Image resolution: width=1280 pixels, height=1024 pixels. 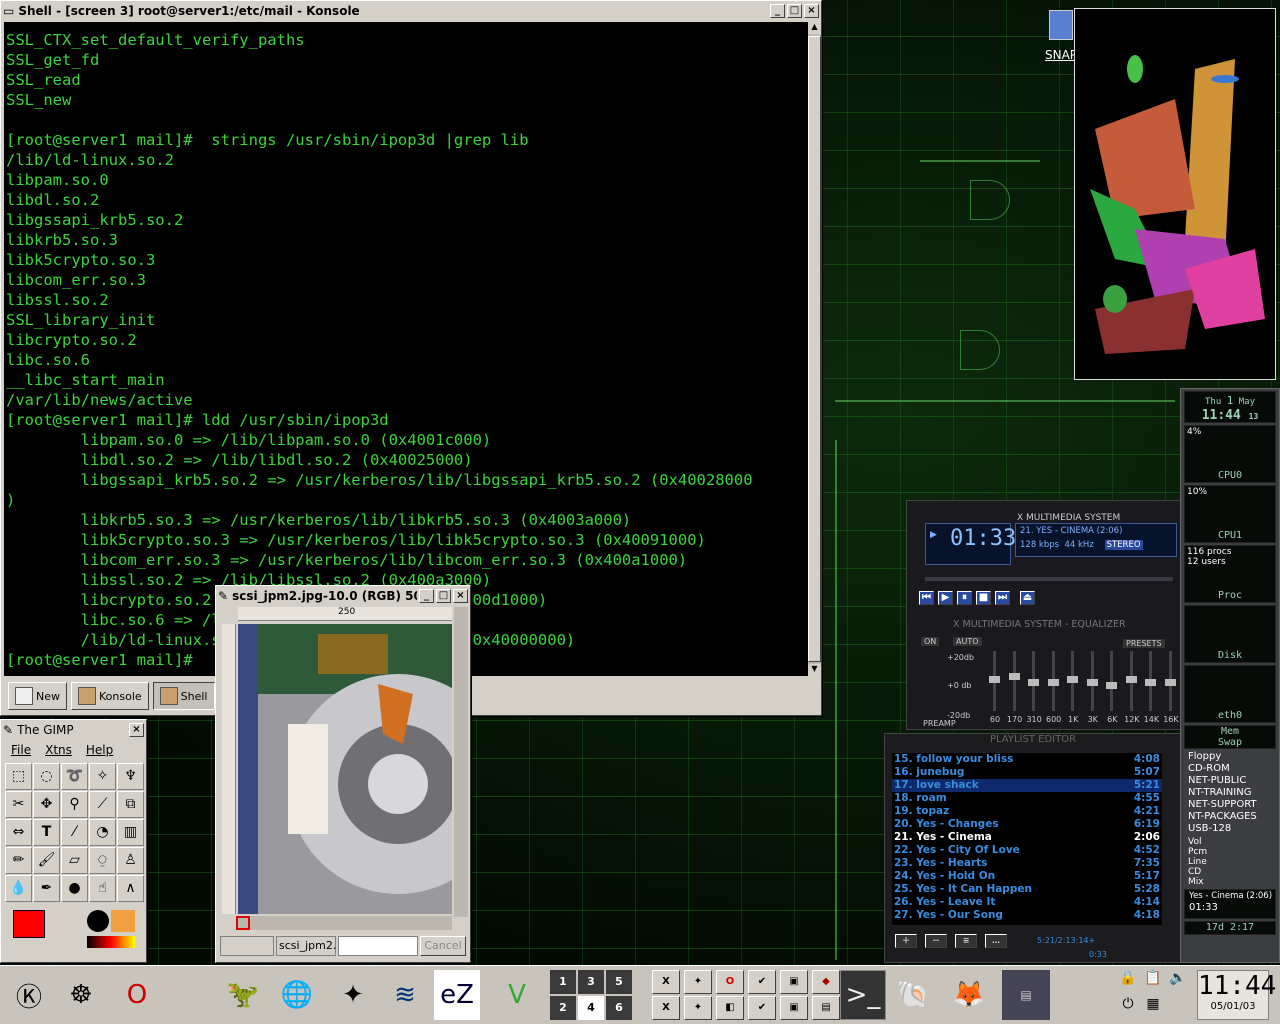 What do you see at coordinates (74, 860) in the screenshot?
I see `eraser-icon: ▱` at bounding box center [74, 860].